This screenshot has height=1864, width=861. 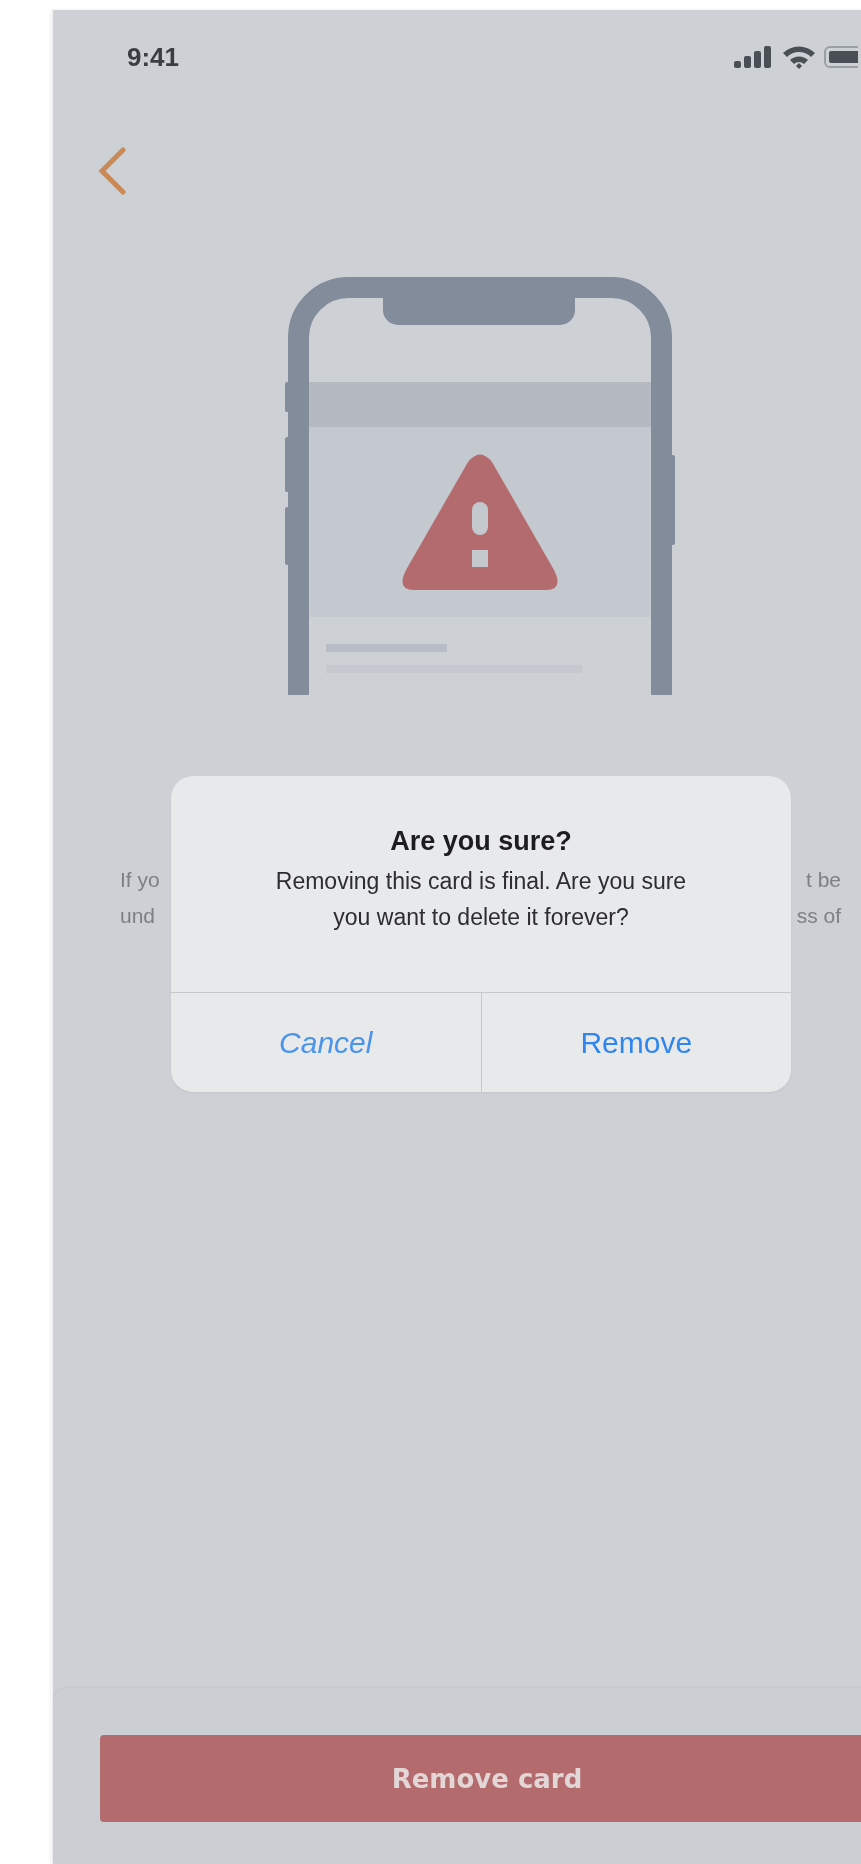 I want to click on signal-icon, so click(x=754, y=57).